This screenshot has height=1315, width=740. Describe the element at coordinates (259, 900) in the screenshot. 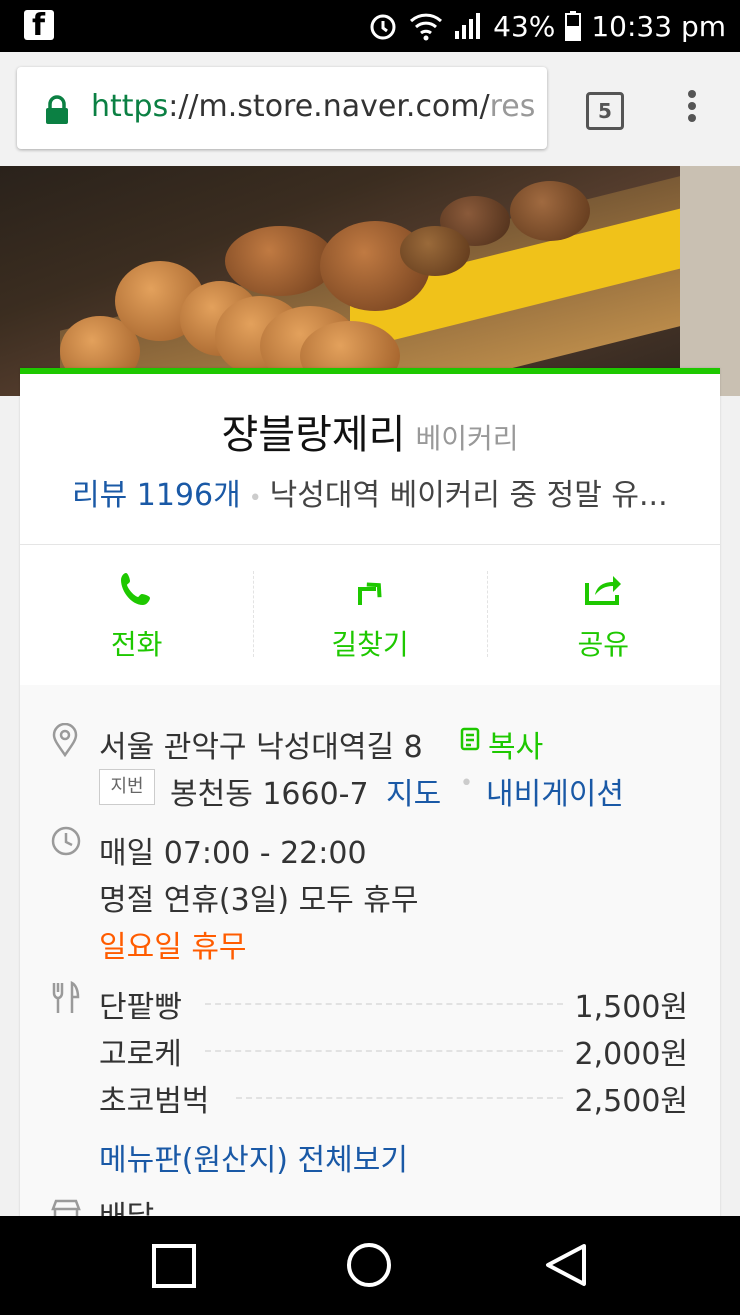

I see `hours-holiday: 명절 연휴(3일) 모두 휴무` at that location.